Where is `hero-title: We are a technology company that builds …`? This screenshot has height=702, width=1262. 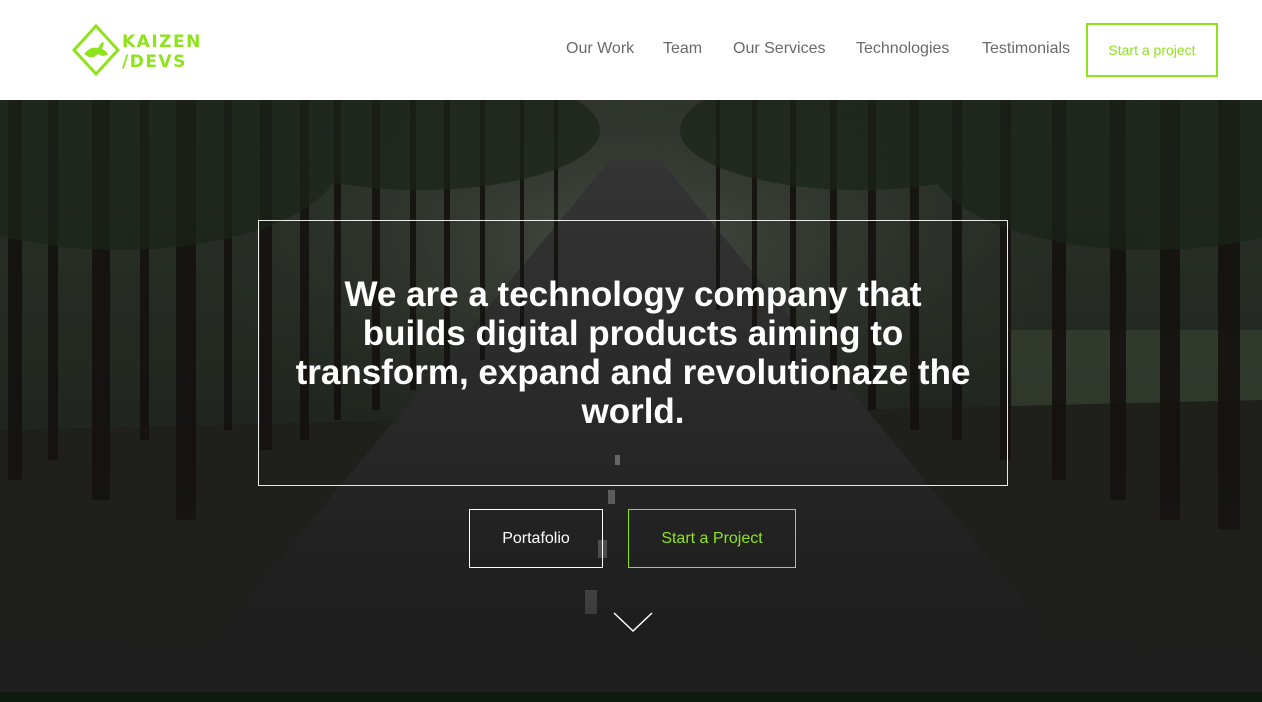 hero-title: We are a technology company that builds … is located at coordinates (633, 353).